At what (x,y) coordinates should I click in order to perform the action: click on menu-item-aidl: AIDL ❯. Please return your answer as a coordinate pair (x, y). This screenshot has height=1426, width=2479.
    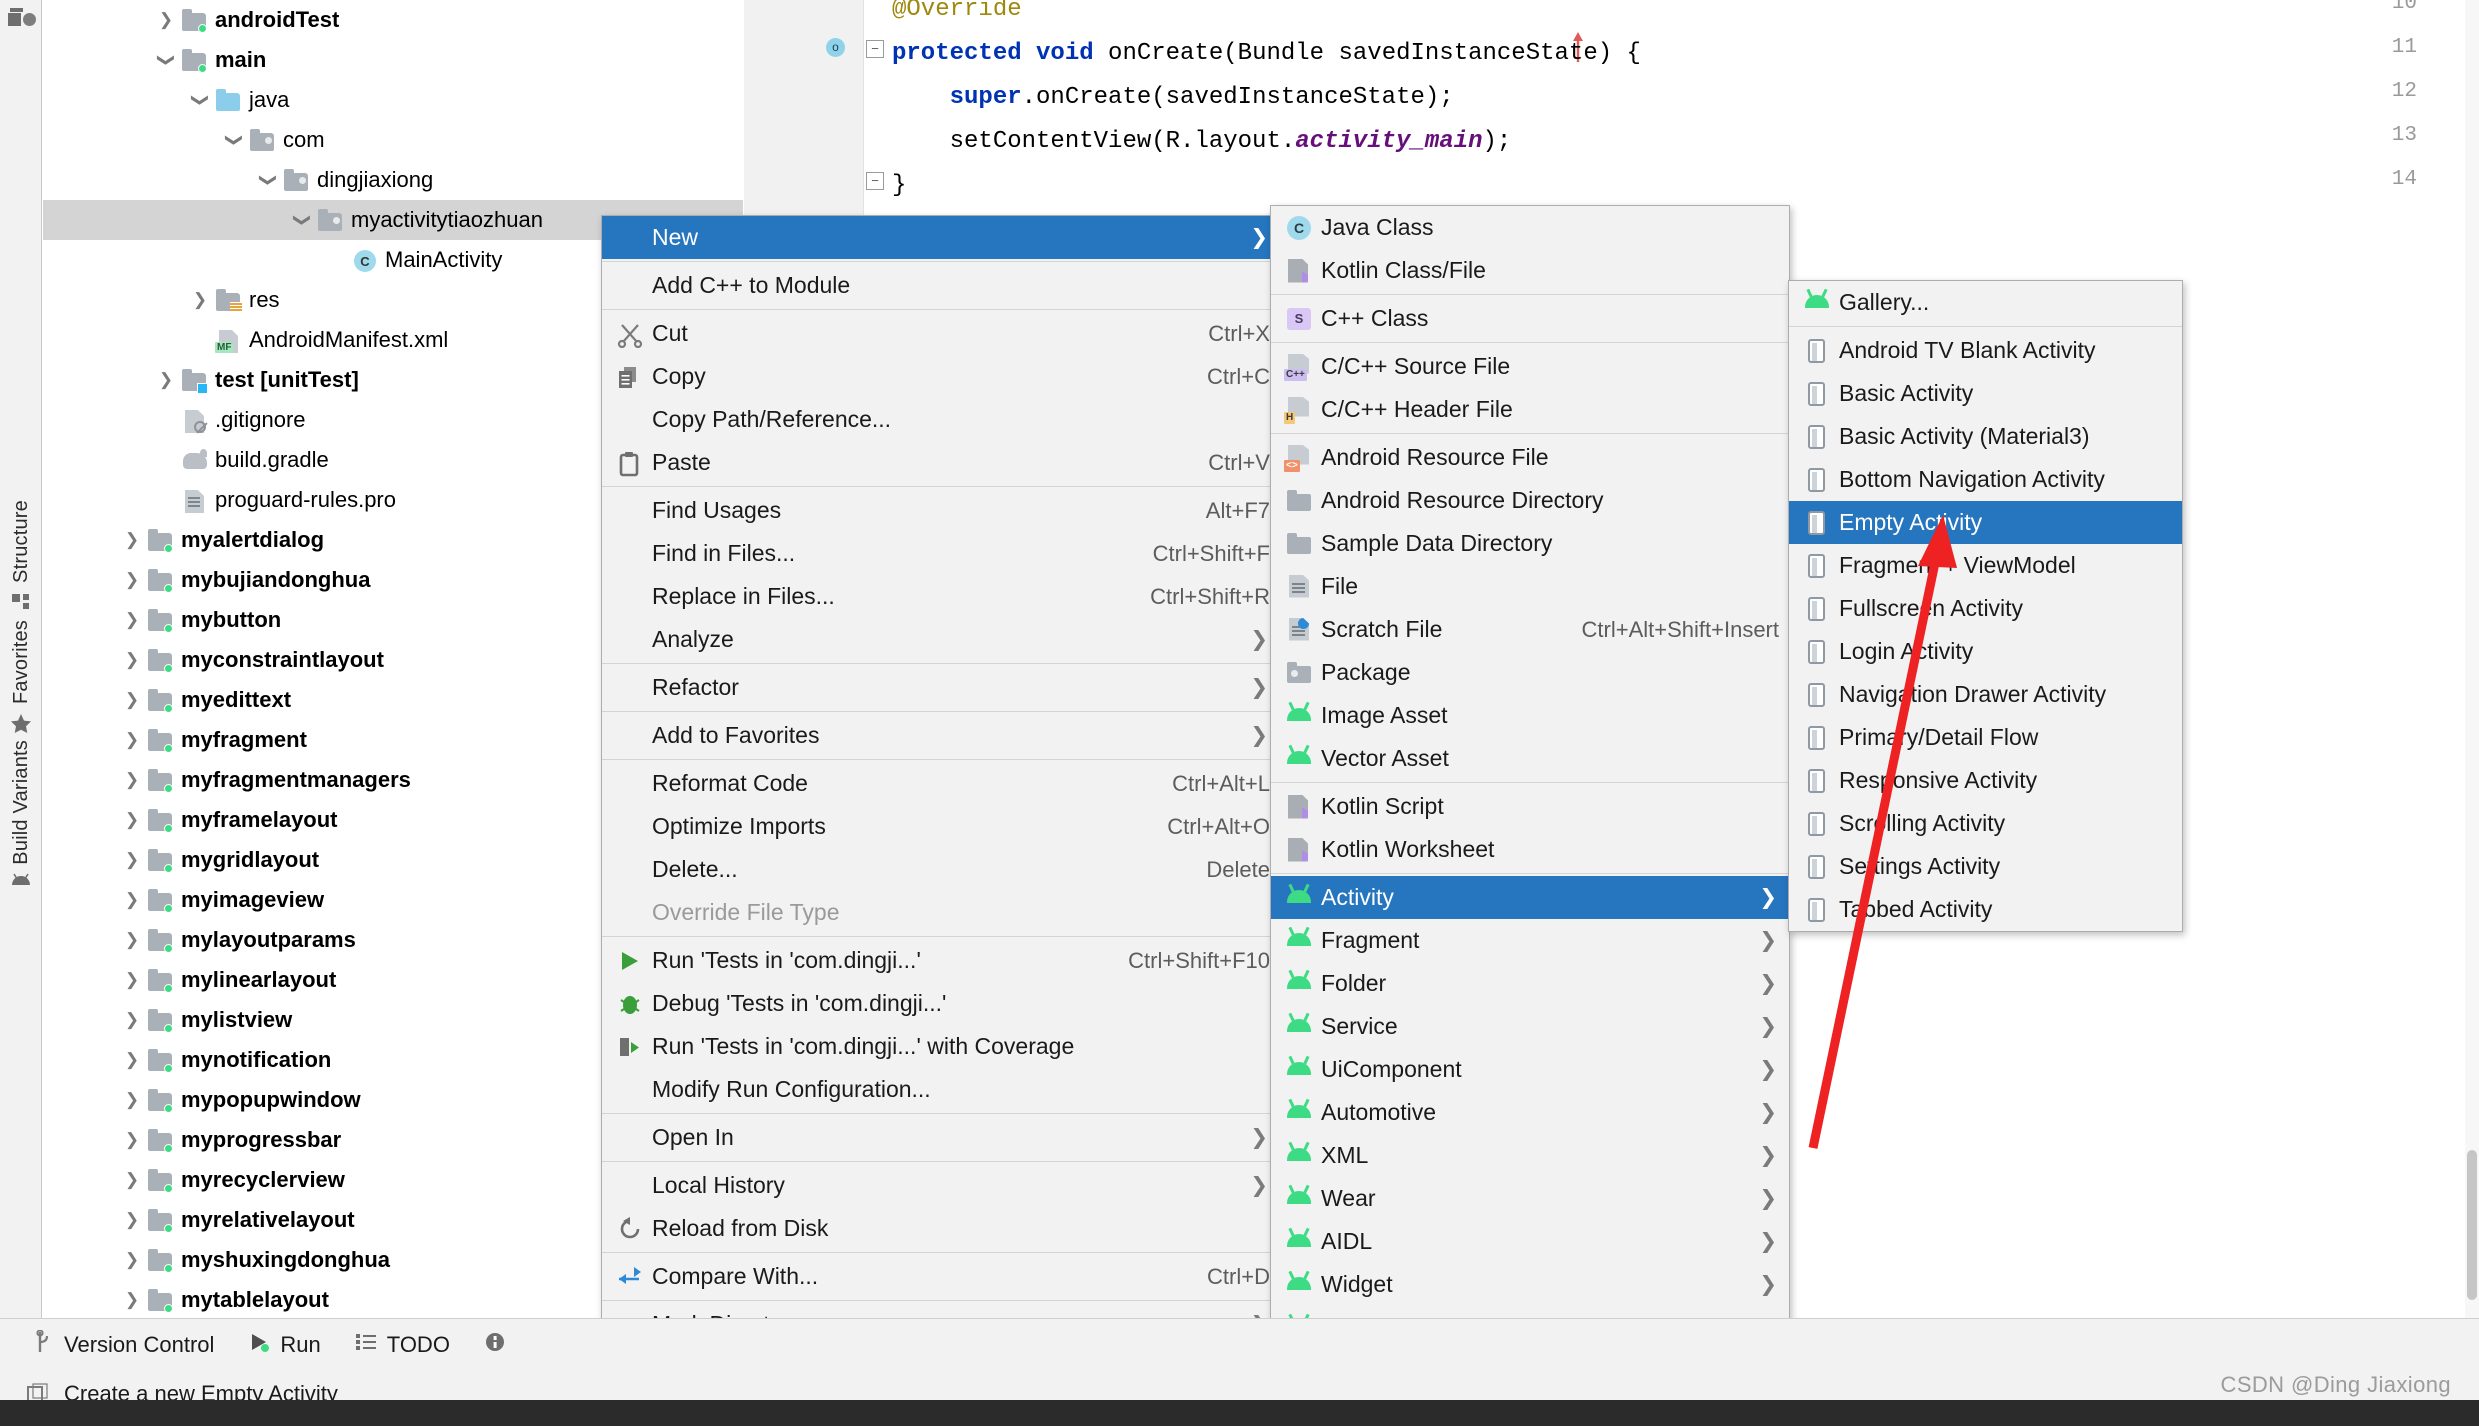
    Looking at the image, I should click on (1530, 1241).